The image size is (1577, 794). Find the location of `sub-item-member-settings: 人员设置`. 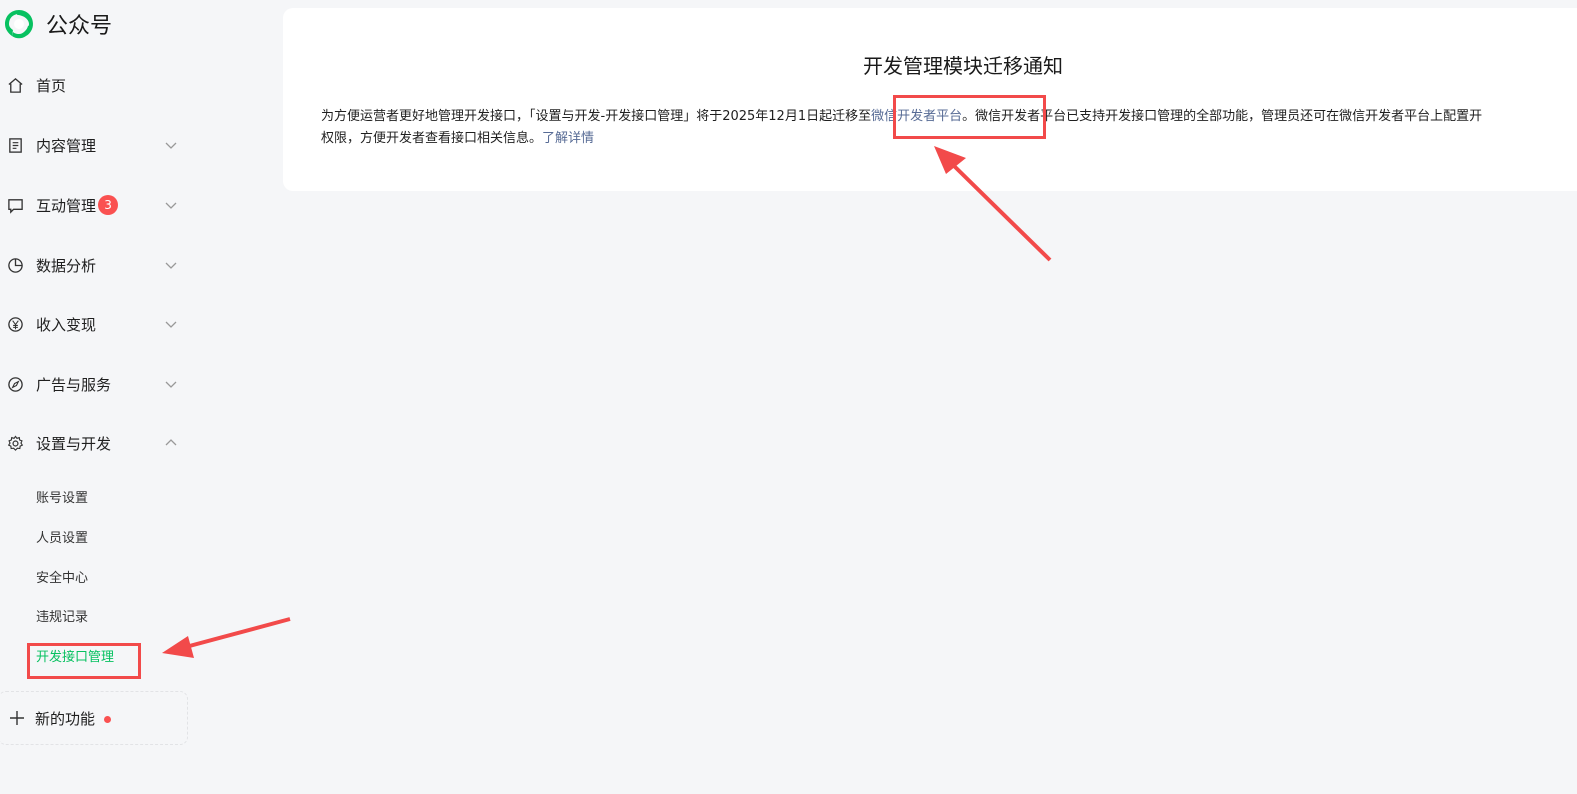

sub-item-member-settings: 人员设置 is located at coordinates (62, 536).